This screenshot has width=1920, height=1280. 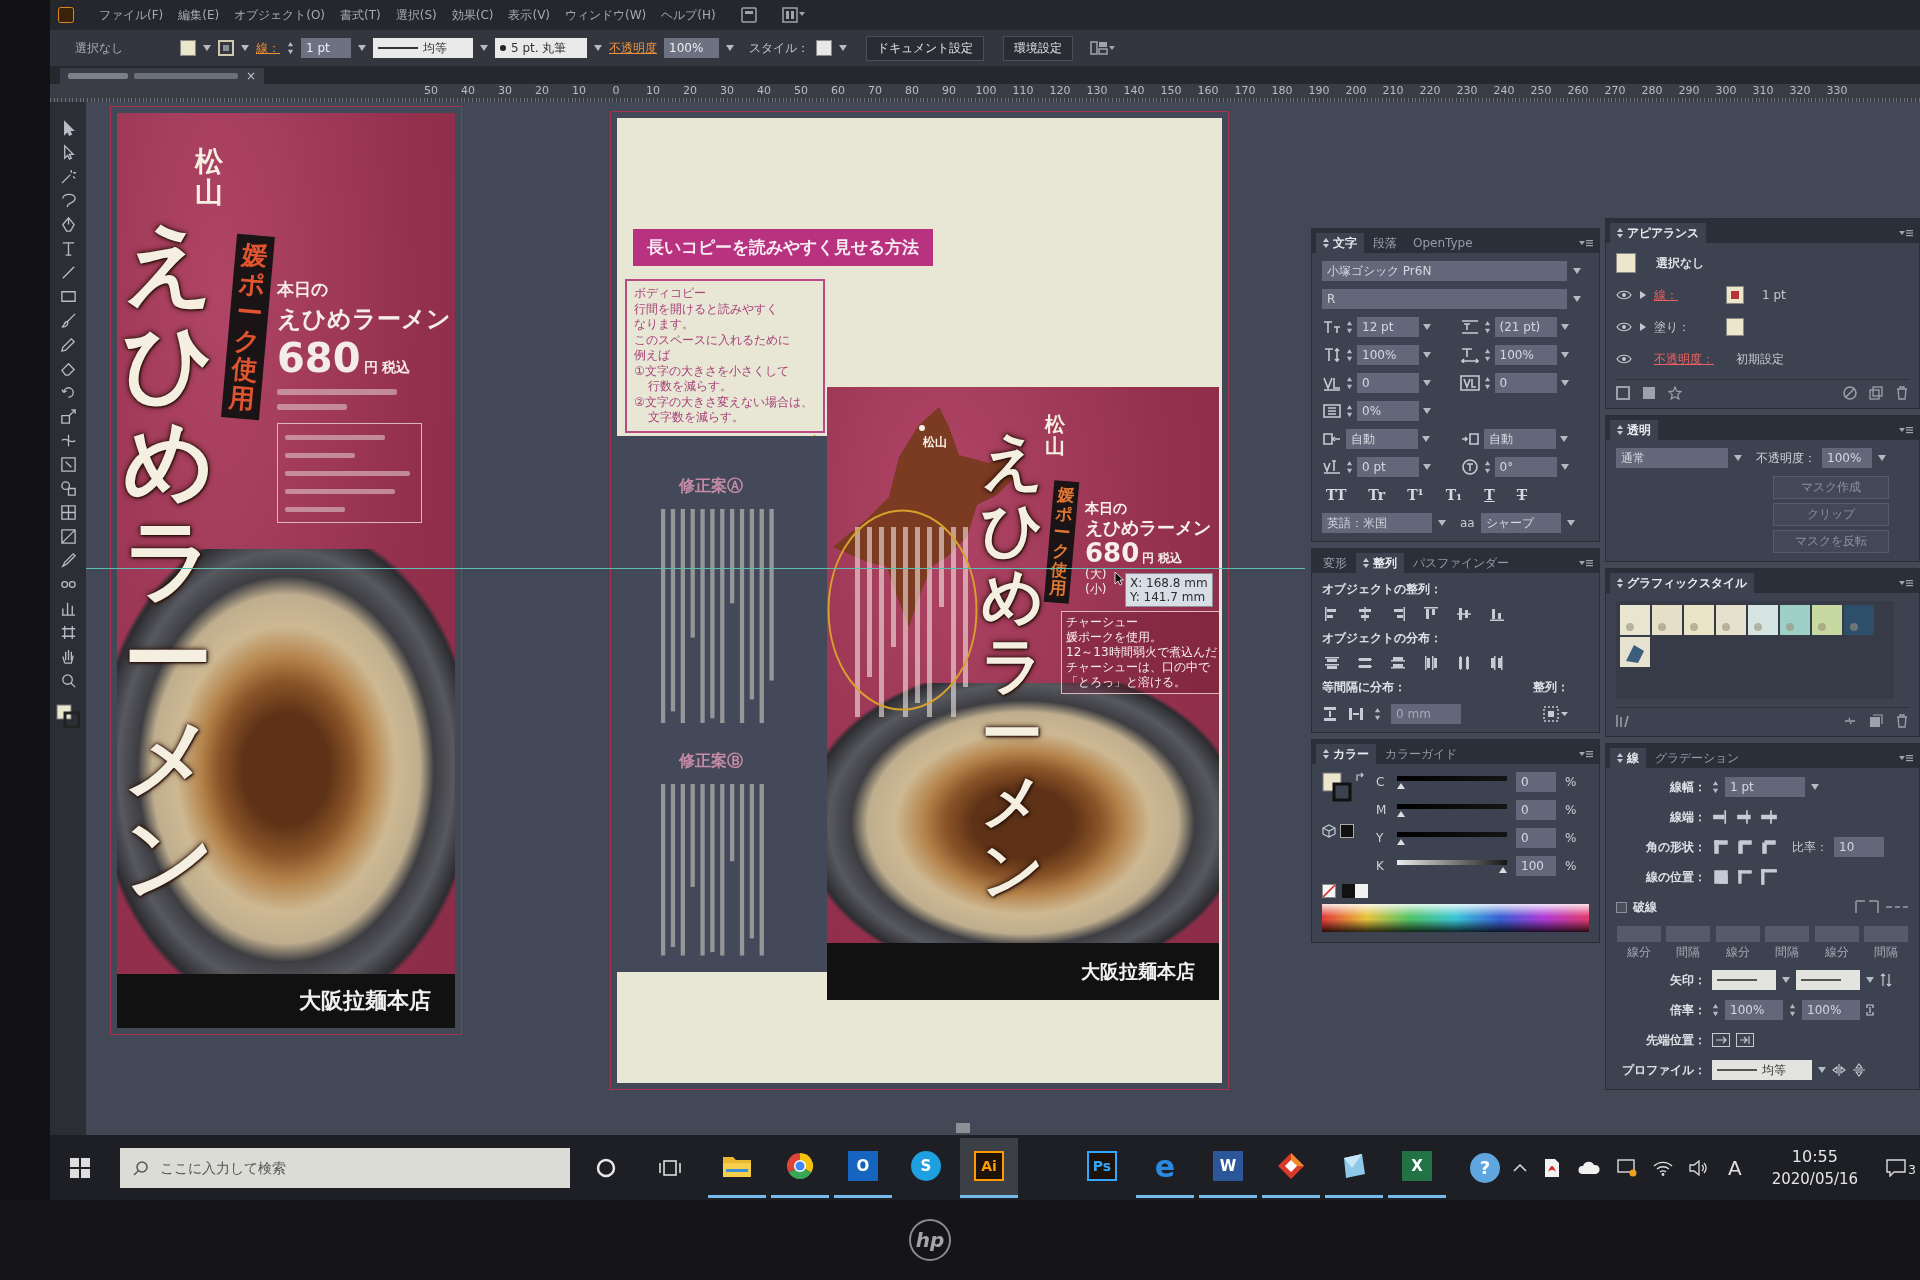 What do you see at coordinates (1815, 1179) in the screenshot?
I see `clock-date: 2020/05/16` at bounding box center [1815, 1179].